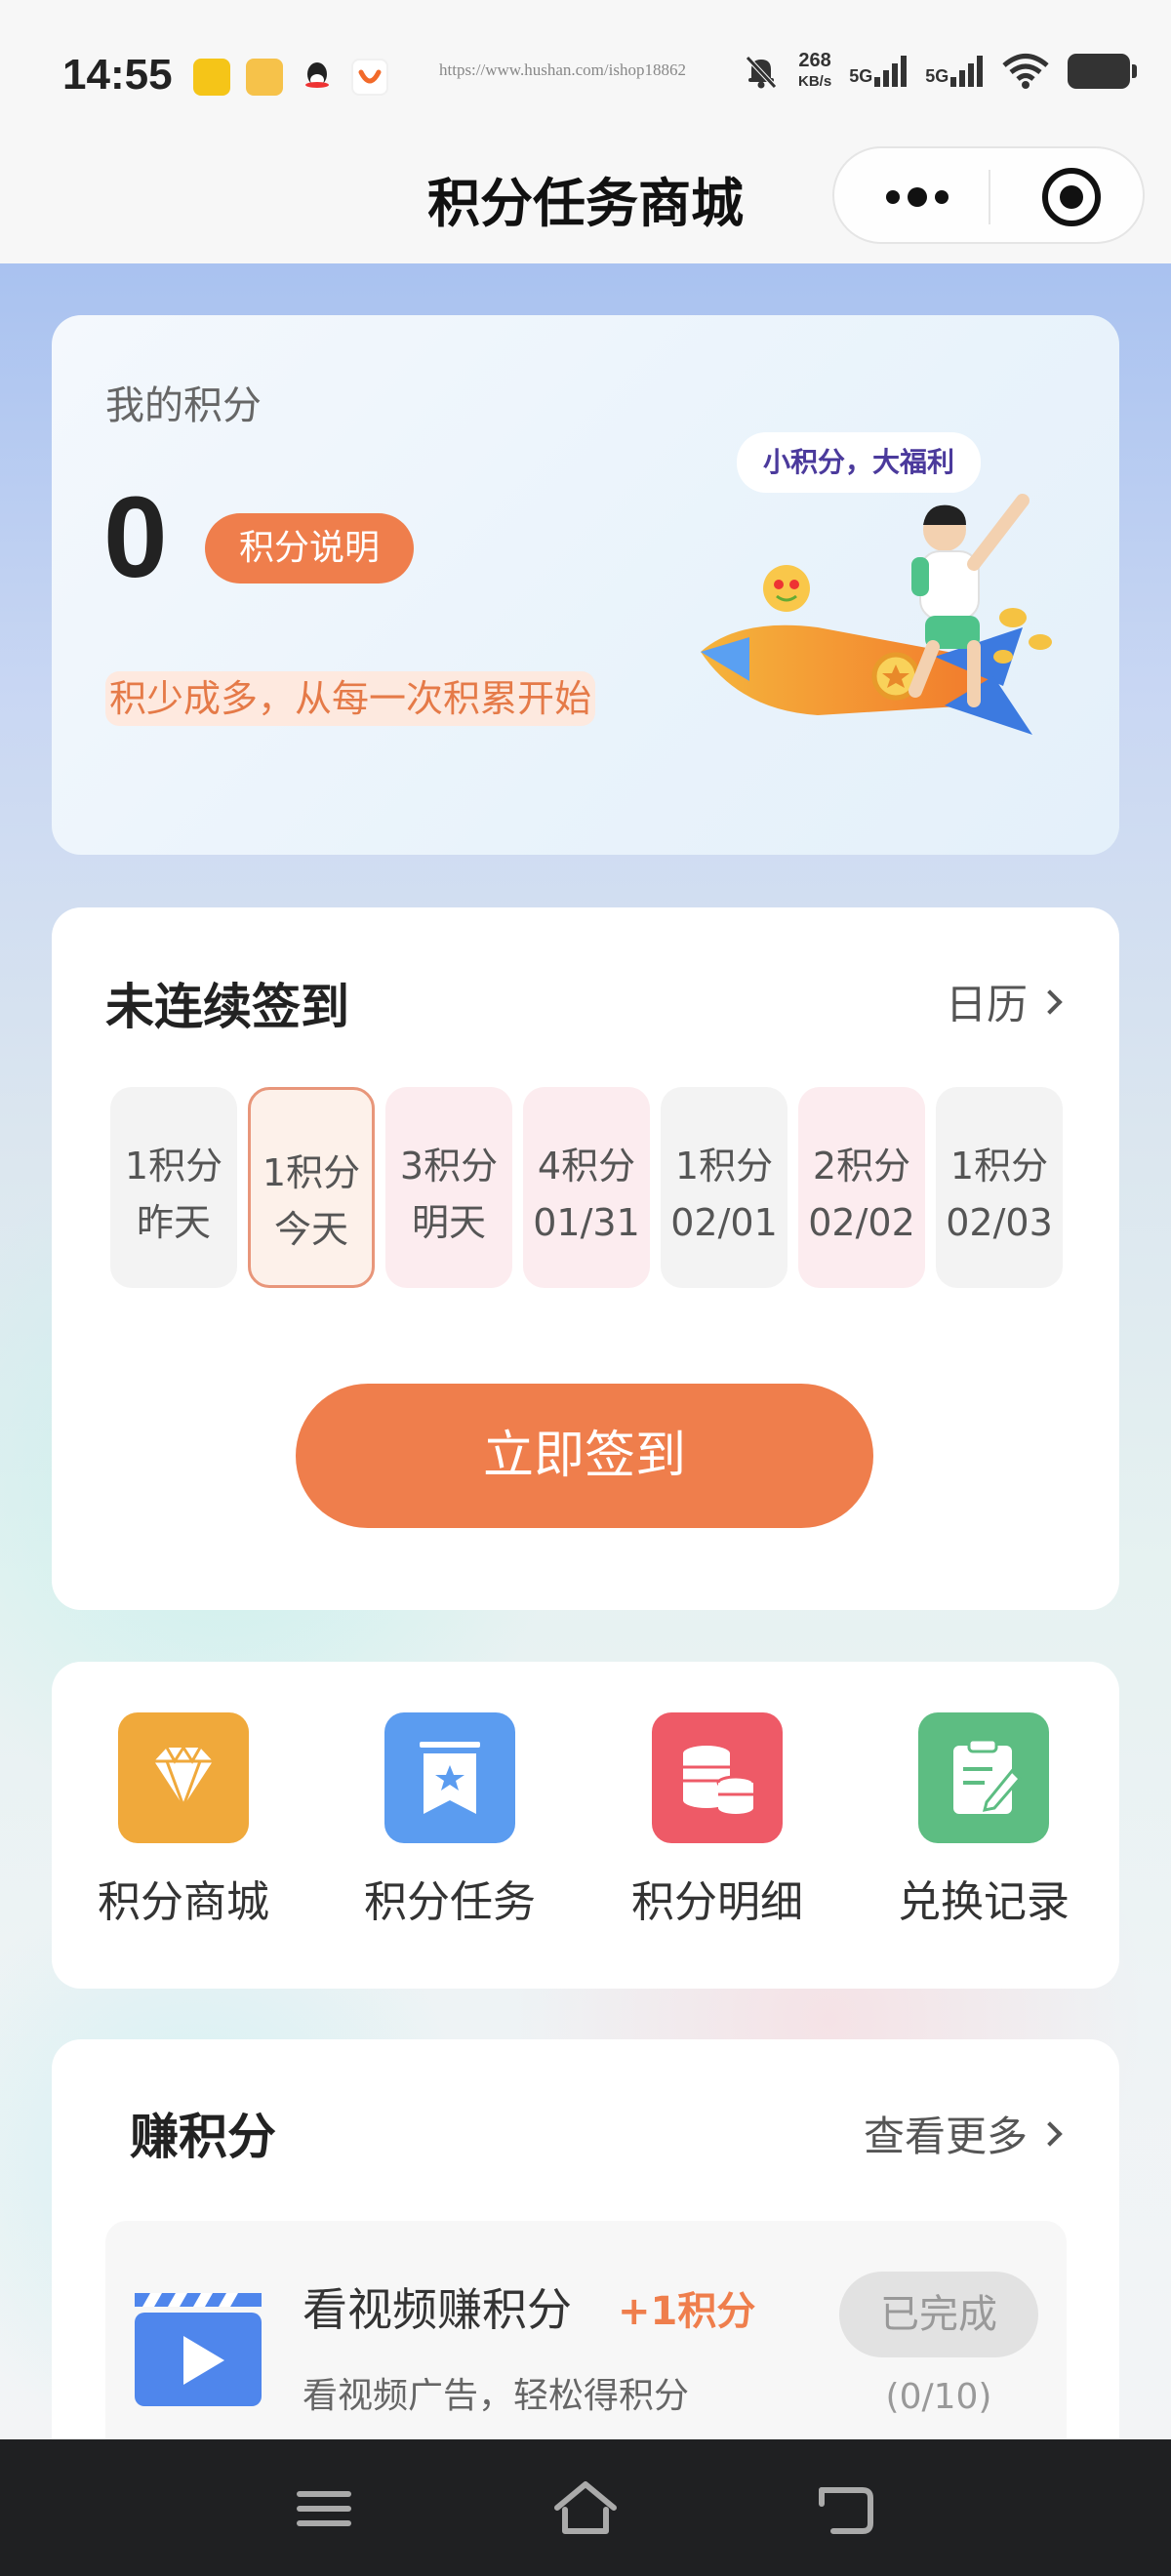 This screenshot has height=2576, width=1171. What do you see at coordinates (585, 1825) in the screenshot?
I see `shortcuts-card: 积分商城 积分任务 积分明细 兑换记录` at bounding box center [585, 1825].